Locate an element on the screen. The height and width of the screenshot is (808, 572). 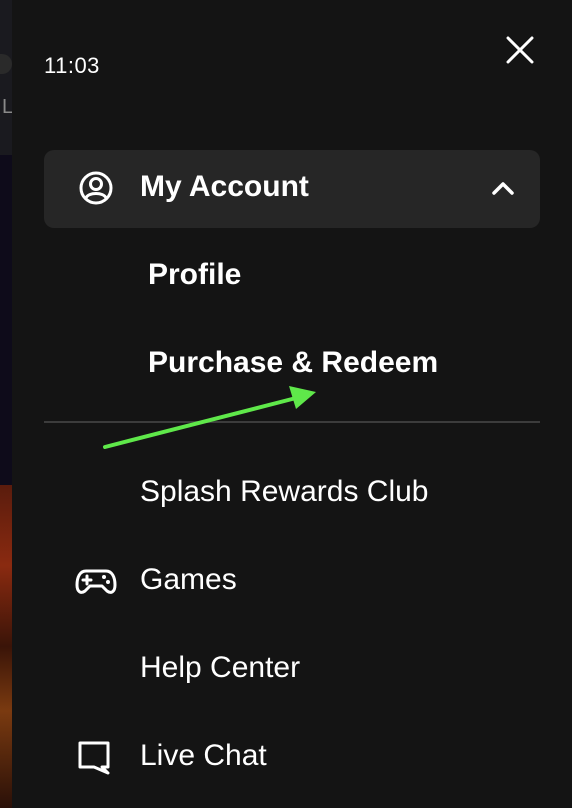
my-account-toggle: My Account is located at coordinates (292, 189).